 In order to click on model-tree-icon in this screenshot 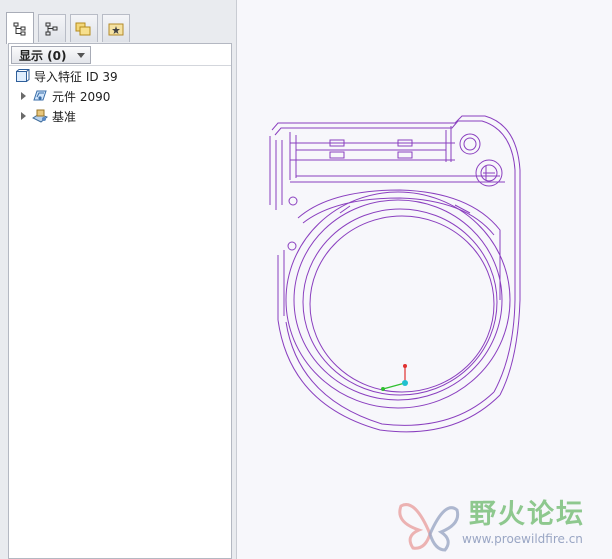, I will do `click(19, 28)`.